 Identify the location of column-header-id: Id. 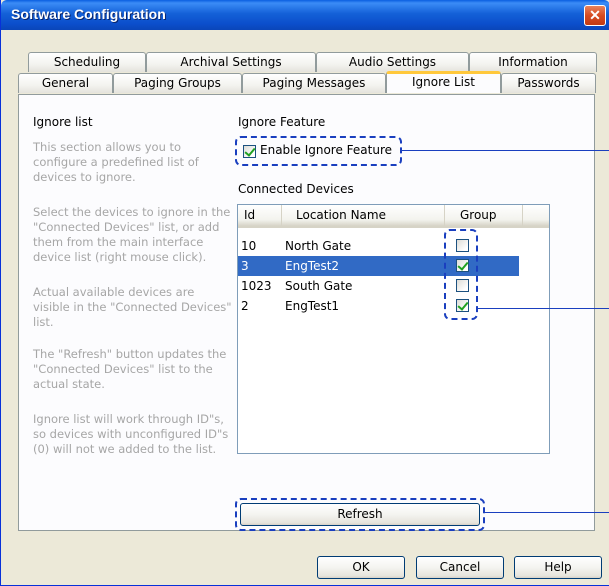
(260, 215).